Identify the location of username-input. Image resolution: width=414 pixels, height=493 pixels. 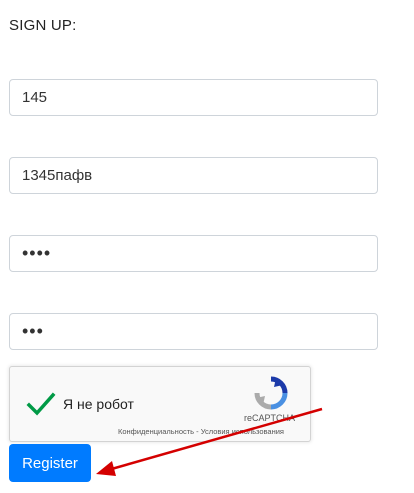
(193, 97).